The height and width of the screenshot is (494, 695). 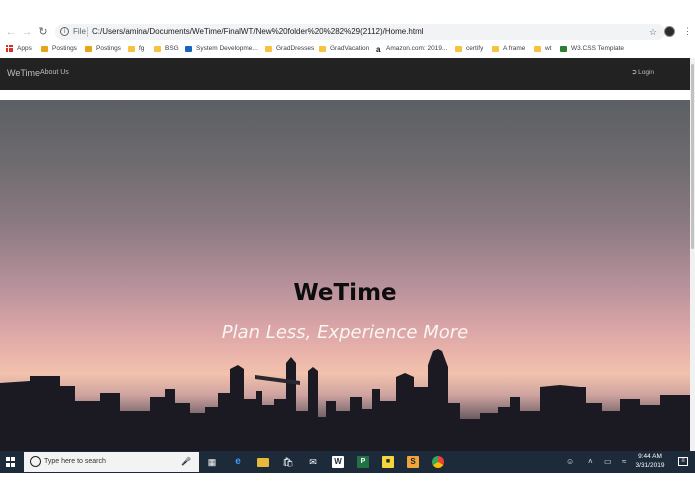 What do you see at coordinates (624, 462) in the screenshot?
I see `network-icon: ≈` at bounding box center [624, 462].